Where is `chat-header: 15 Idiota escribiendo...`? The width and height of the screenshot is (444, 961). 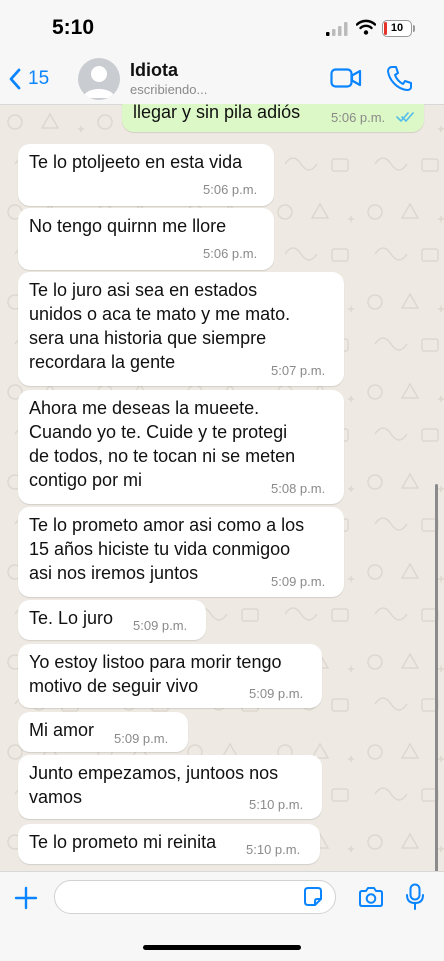 chat-header: 15 Idiota escribiendo... is located at coordinates (222, 80).